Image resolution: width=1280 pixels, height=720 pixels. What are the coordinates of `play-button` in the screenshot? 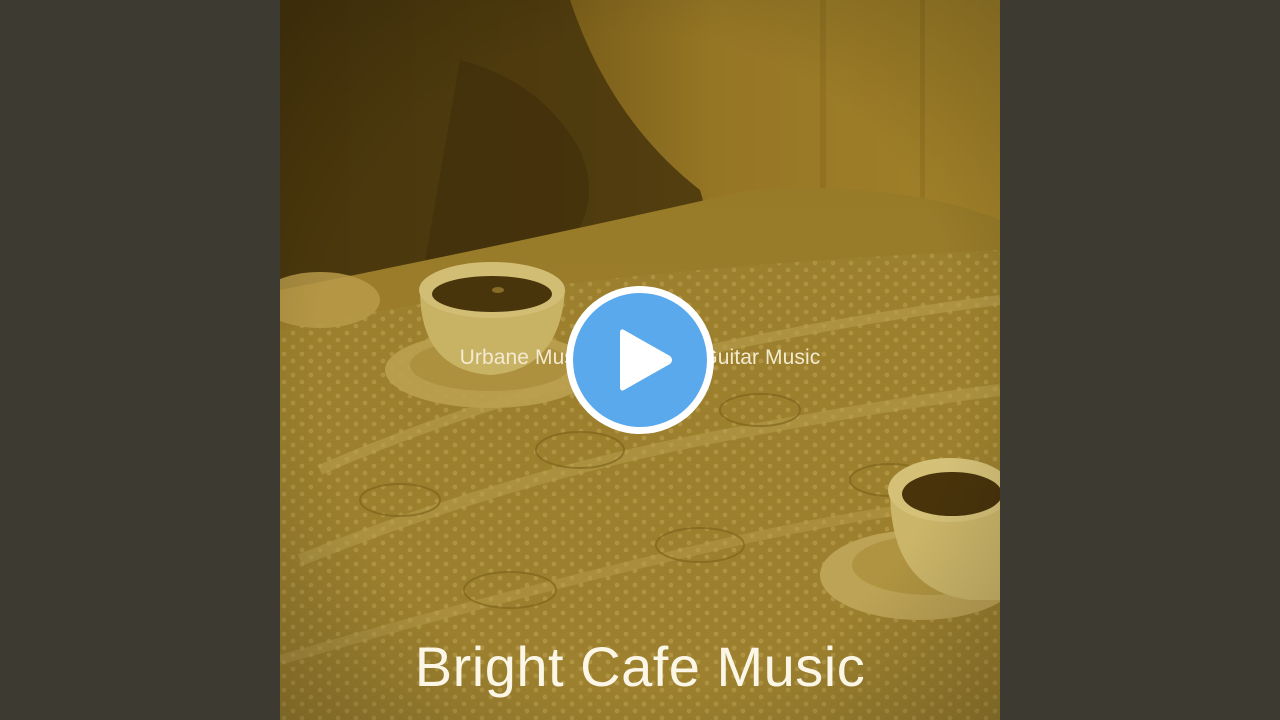 It's located at (640, 360).